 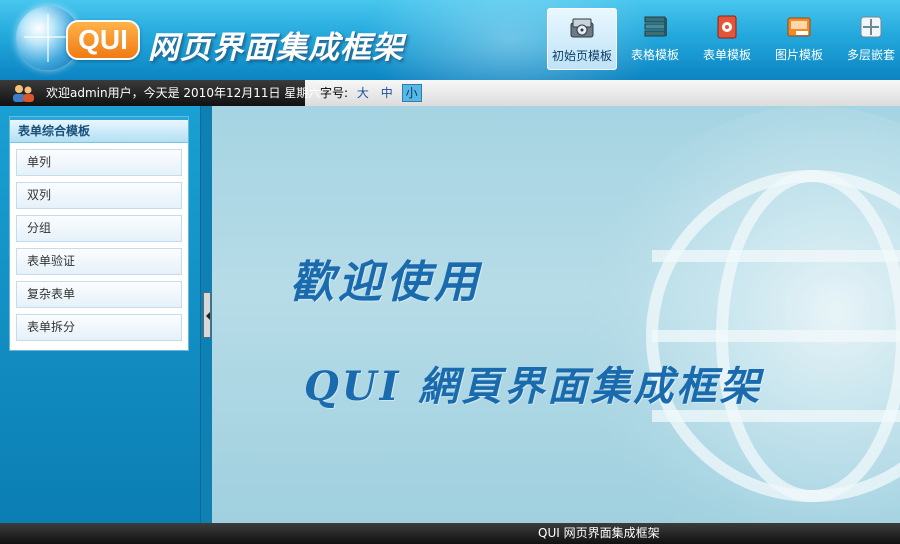 I want to click on sidebar-item-single-column: 单列, so click(x=99, y=162).